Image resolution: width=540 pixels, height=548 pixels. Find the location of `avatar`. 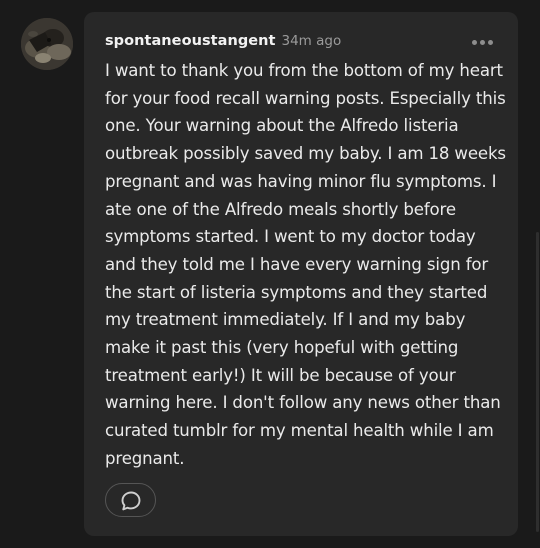

avatar is located at coordinates (47, 44).